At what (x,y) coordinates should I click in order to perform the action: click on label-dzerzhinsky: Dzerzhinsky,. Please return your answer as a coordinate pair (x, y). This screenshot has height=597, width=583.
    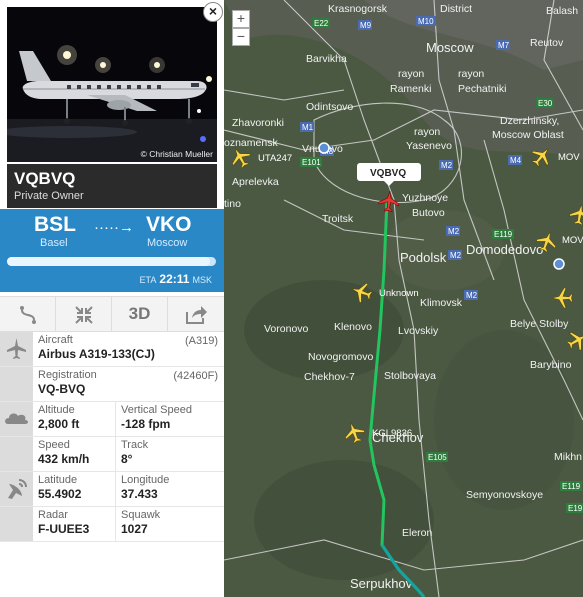
    Looking at the image, I should click on (529, 121).